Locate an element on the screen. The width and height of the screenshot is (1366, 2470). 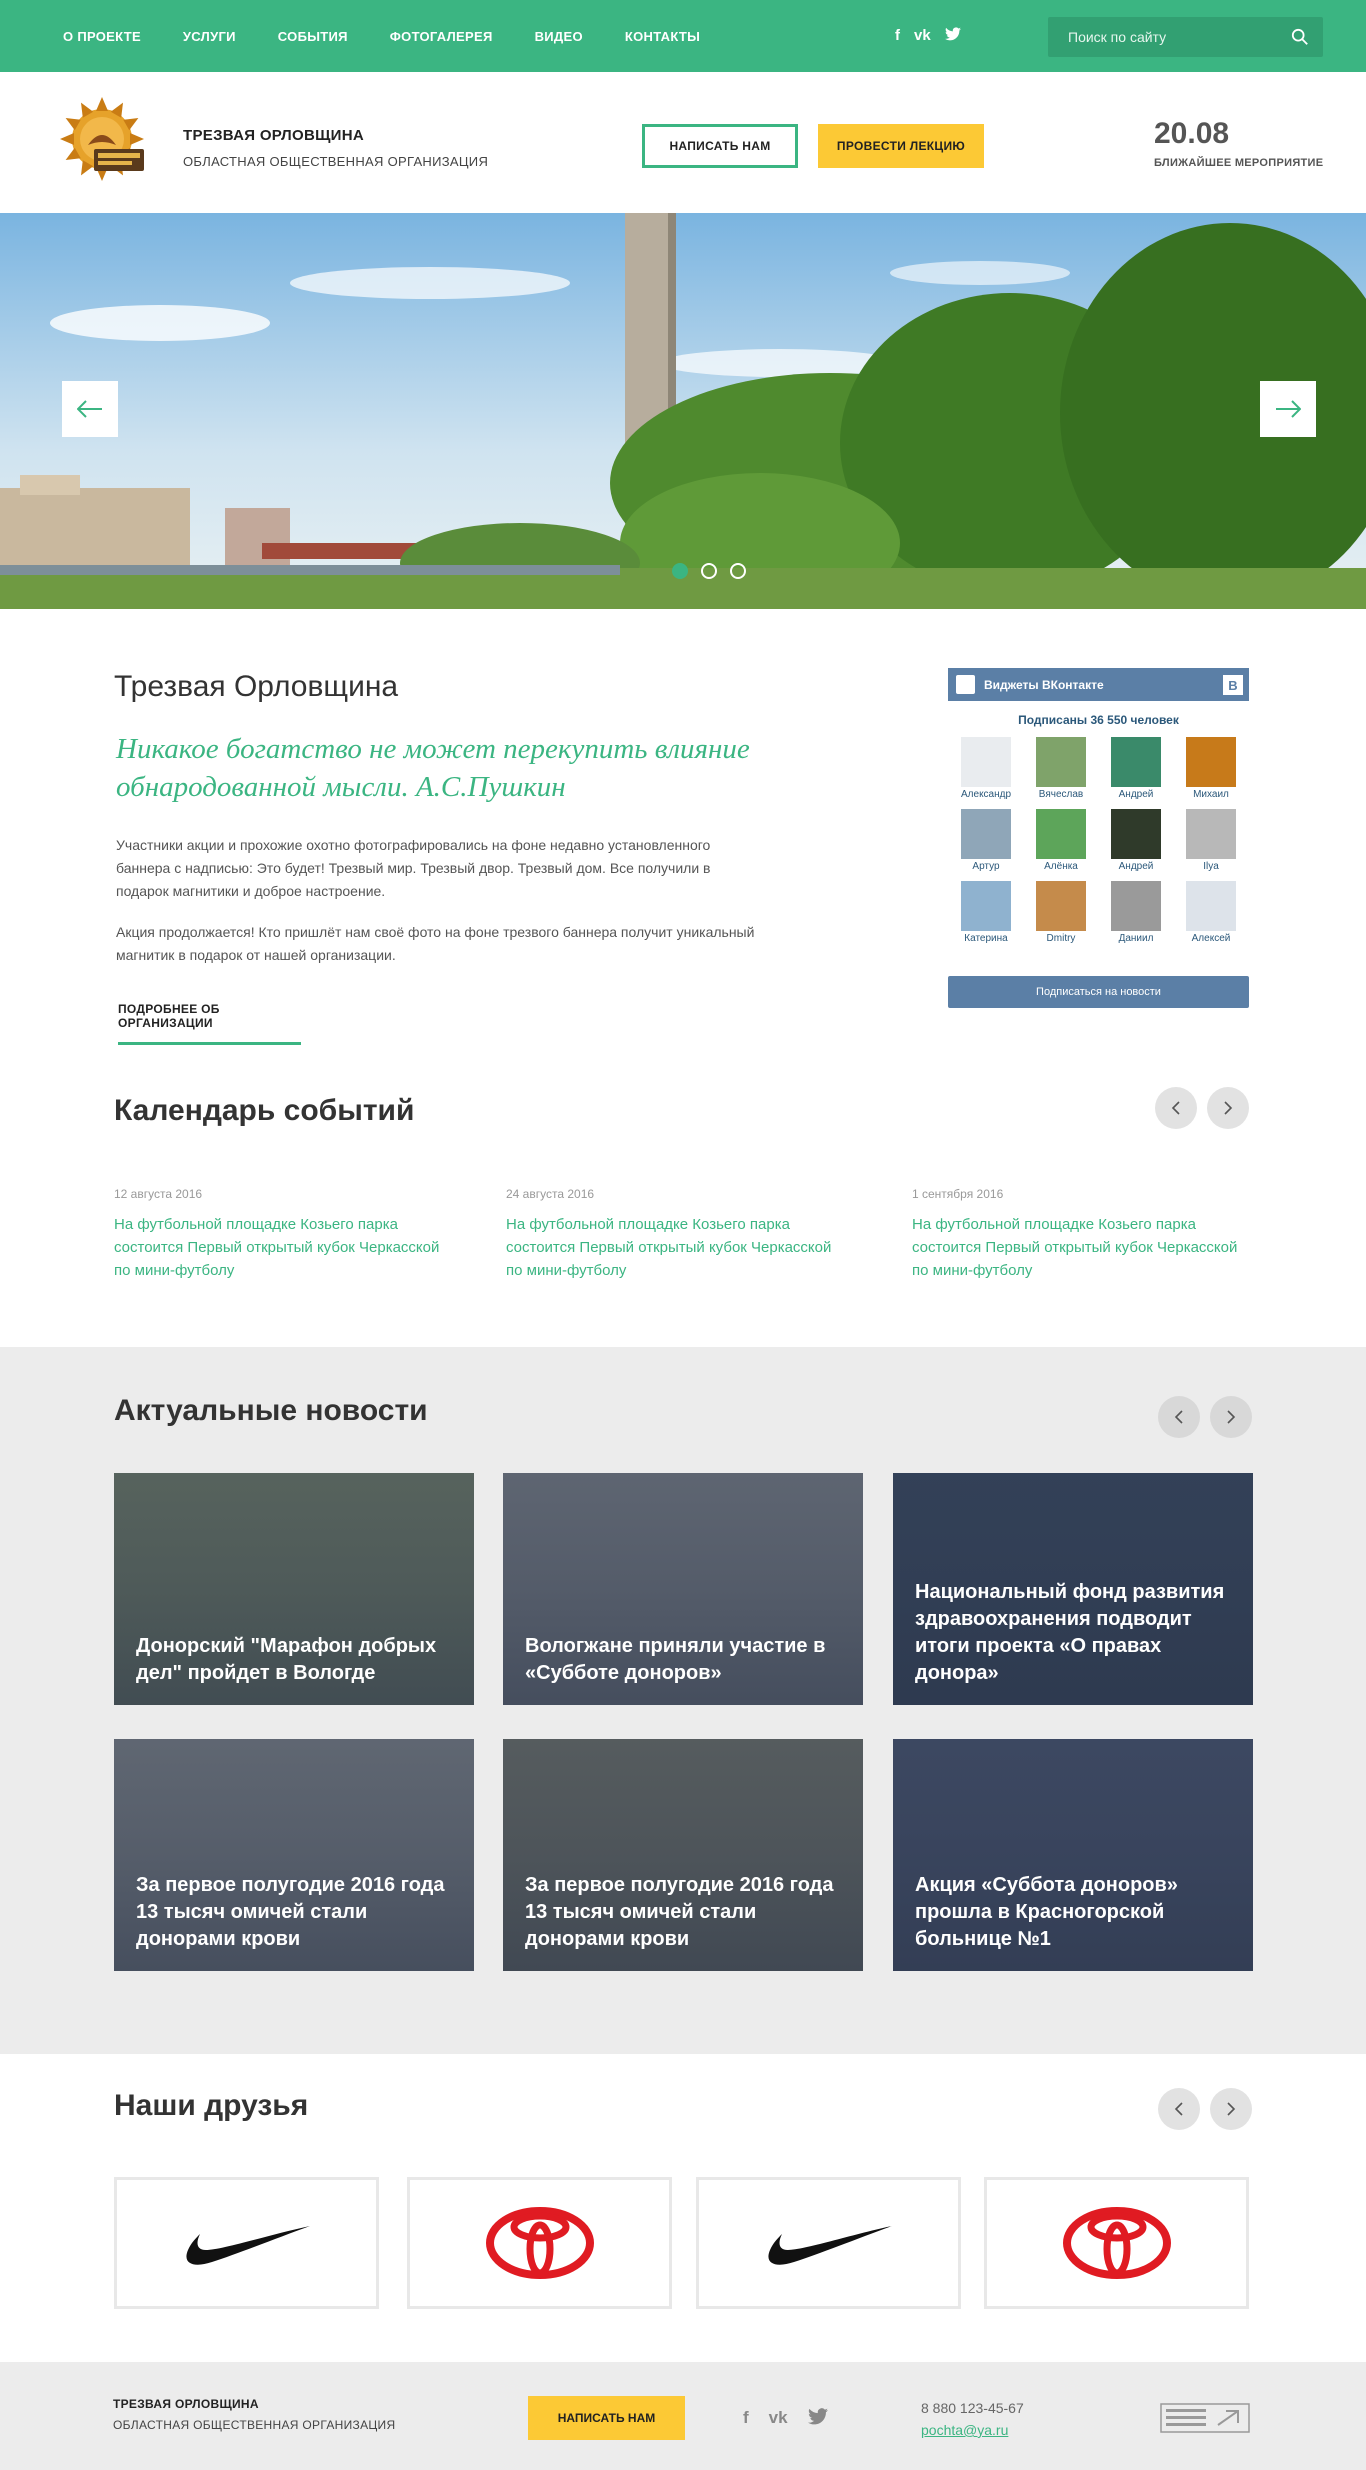
vk-user-name: Алёнка is located at coordinates (1061, 866).